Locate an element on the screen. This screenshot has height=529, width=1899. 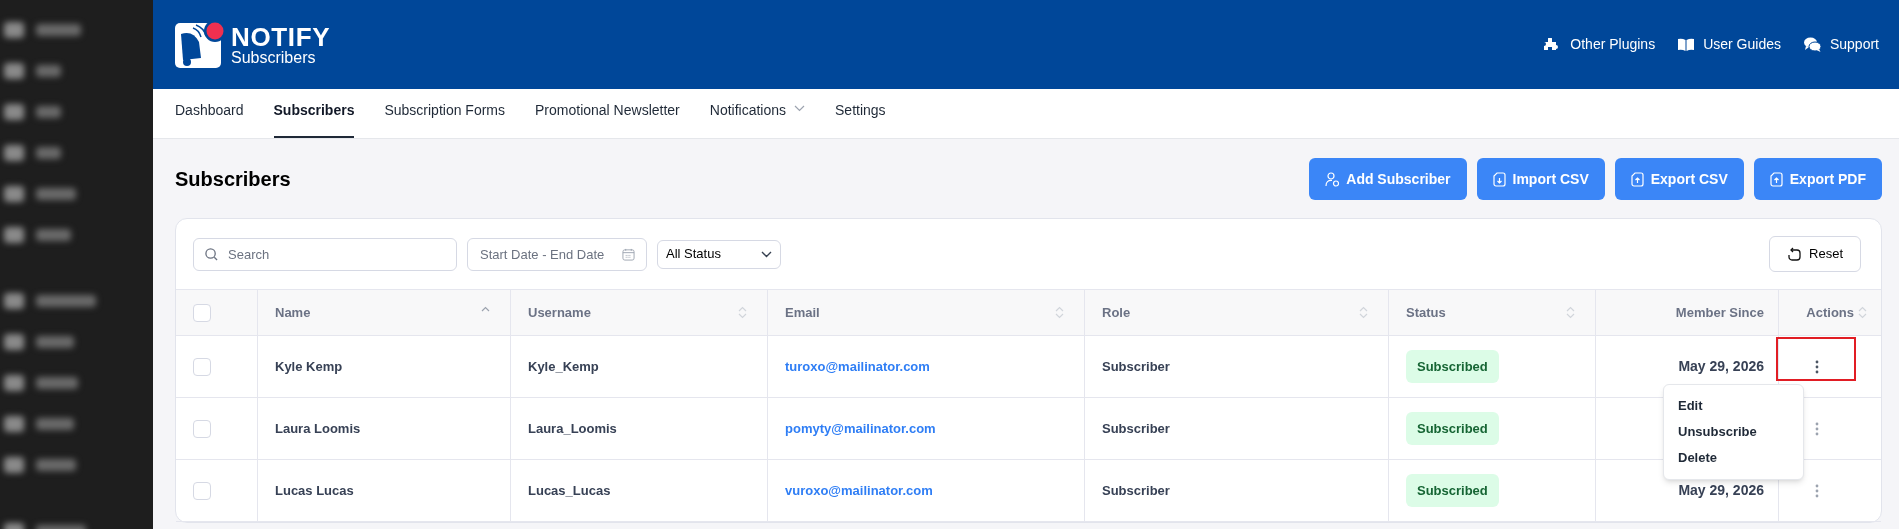
user-icon is located at coordinates (1332, 179).